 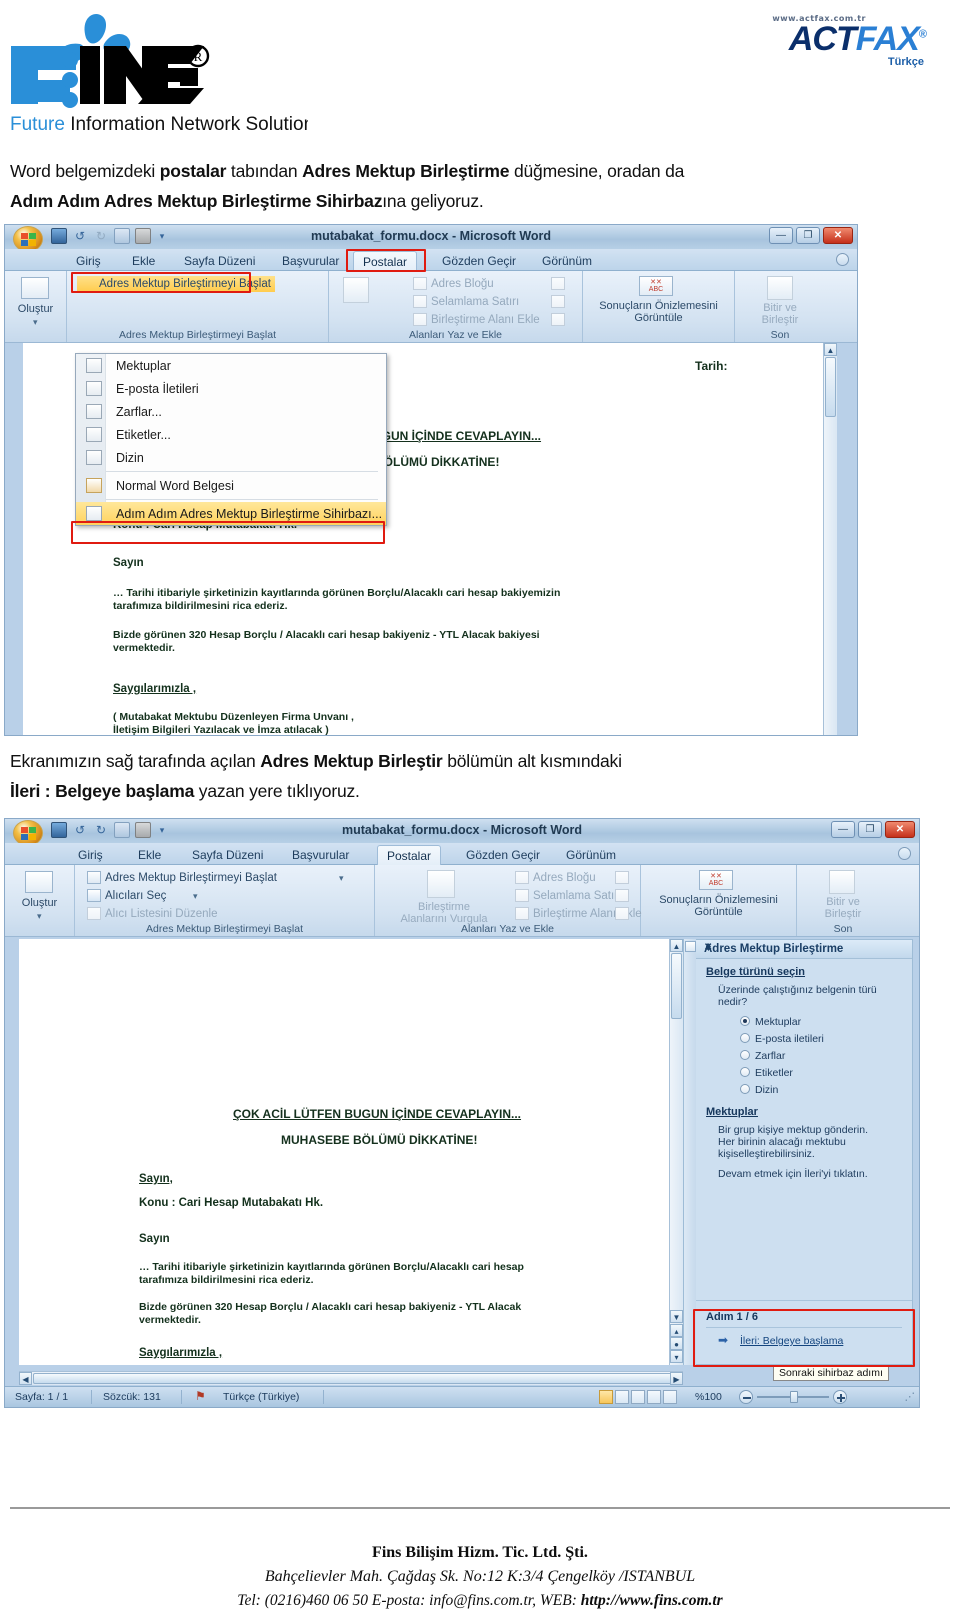 I want to click on menu-item-dizin: Dizin, so click(x=231, y=457).